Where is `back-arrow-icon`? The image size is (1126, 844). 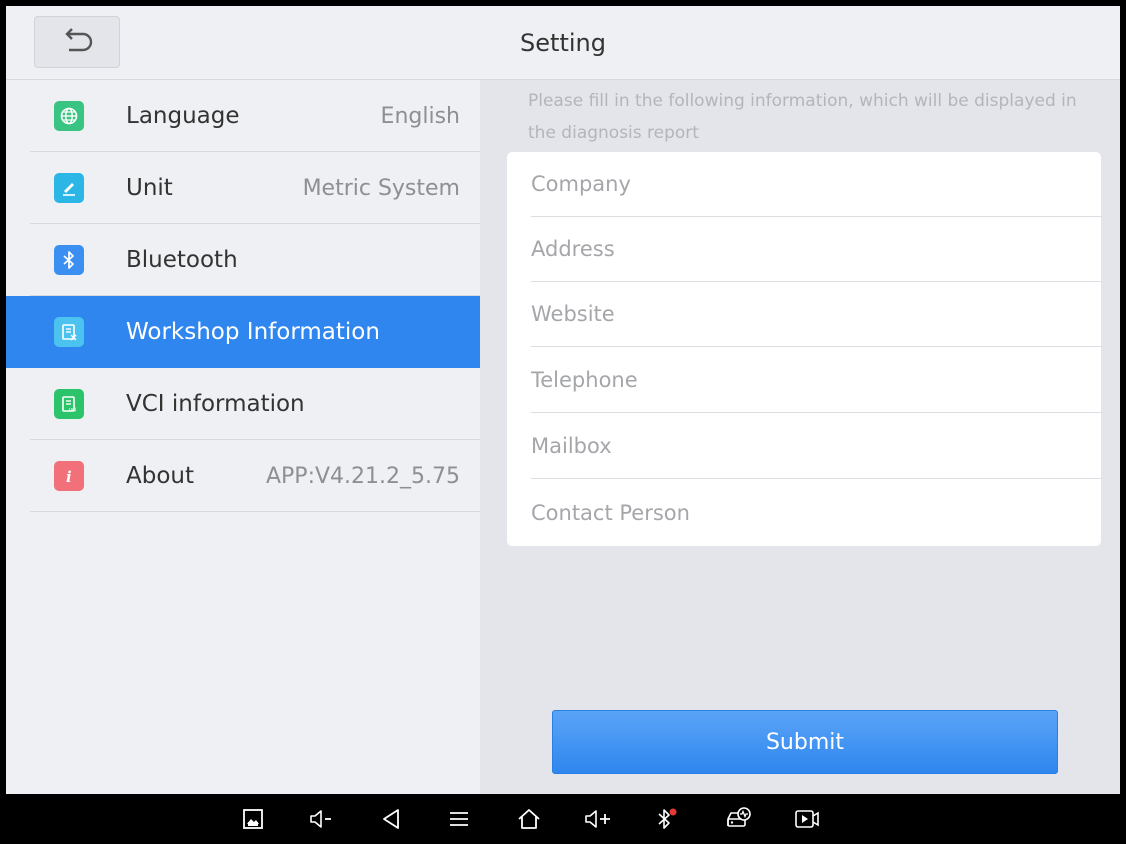 back-arrow-icon is located at coordinates (77, 42).